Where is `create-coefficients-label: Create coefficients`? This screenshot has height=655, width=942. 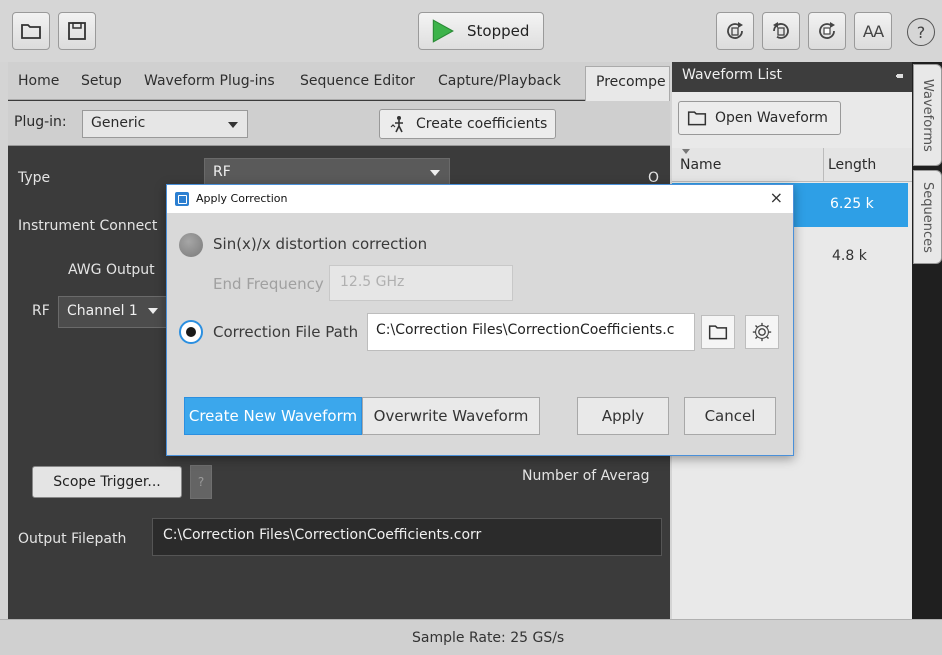 create-coefficients-label: Create coefficients is located at coordinates (482, 124).